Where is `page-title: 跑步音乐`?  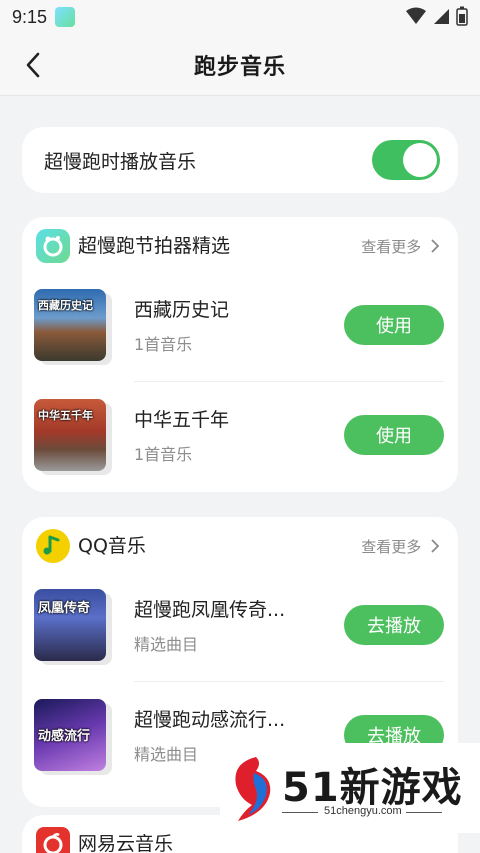
page-title: 跑步音乐 is located at coordinates (239, 67).